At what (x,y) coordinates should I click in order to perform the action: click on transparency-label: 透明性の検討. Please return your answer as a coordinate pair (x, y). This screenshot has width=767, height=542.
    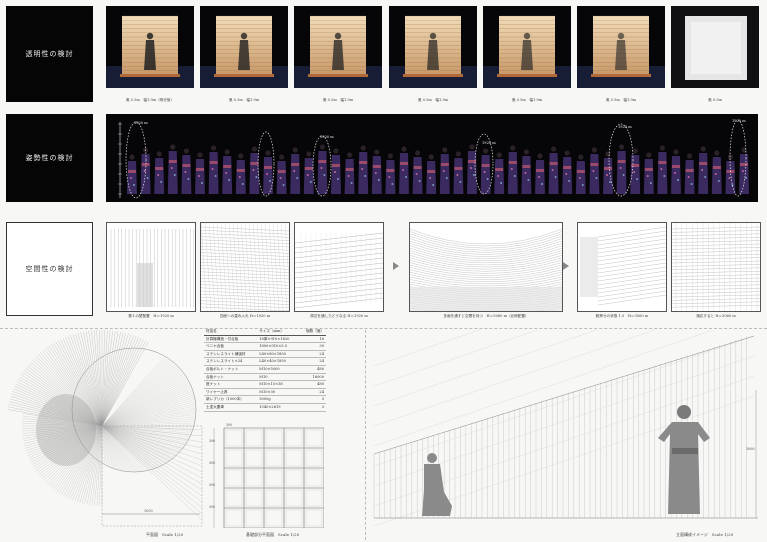
    Looking at the image, I should click on (49, 54).